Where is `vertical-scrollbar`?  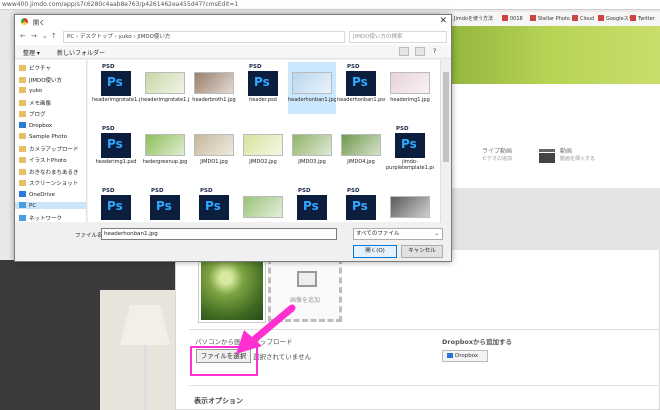
vertical-scrollbar is located at coordinates (445, 141).